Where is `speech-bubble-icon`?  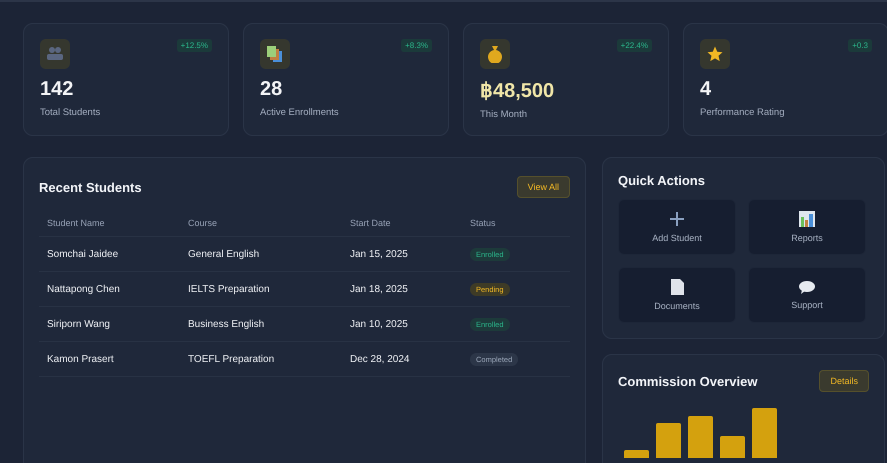
speech-bubble-icon is located at coordinates (807, 287).